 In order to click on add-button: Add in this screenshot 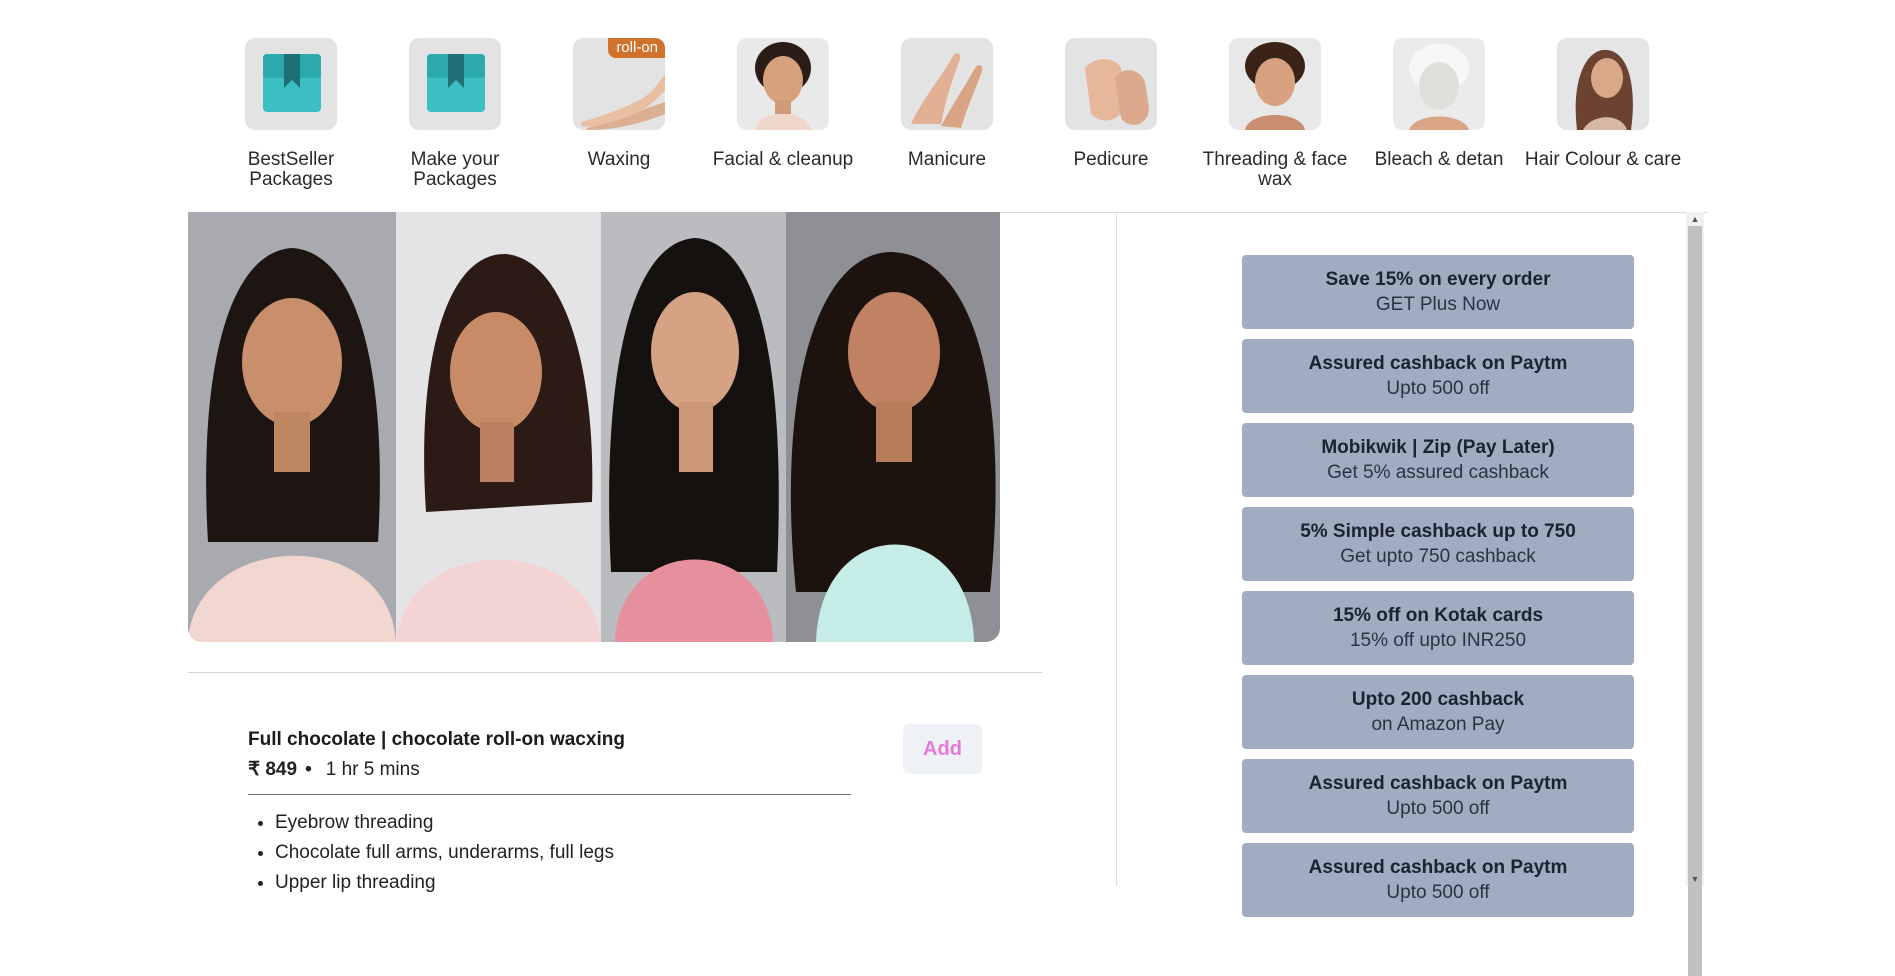, I will do `click(942, 749)`.